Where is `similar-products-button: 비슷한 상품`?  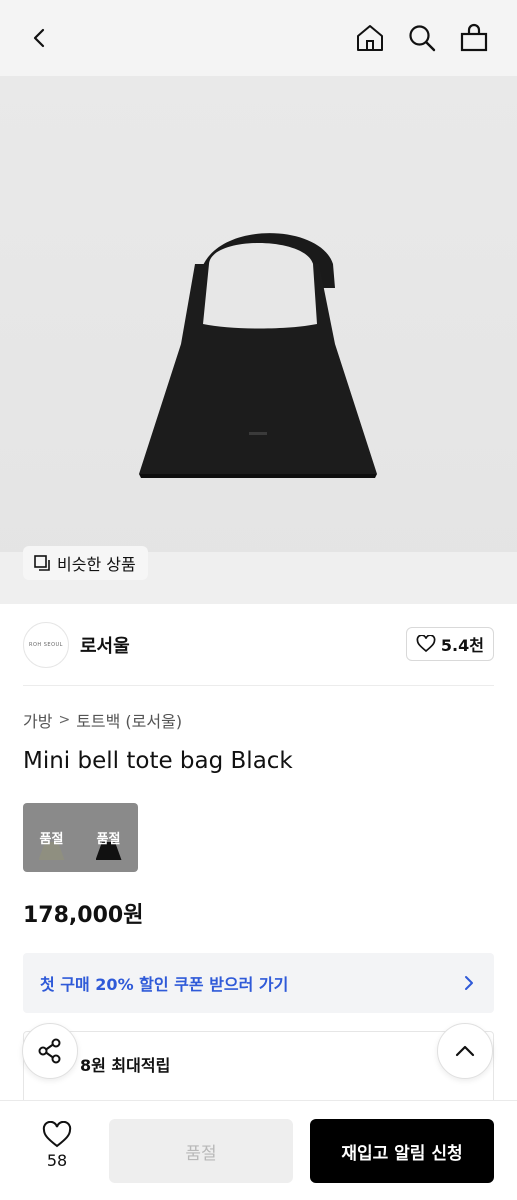
similar-products-button: 비슷한 상품 is located at coordinates (85, 563).